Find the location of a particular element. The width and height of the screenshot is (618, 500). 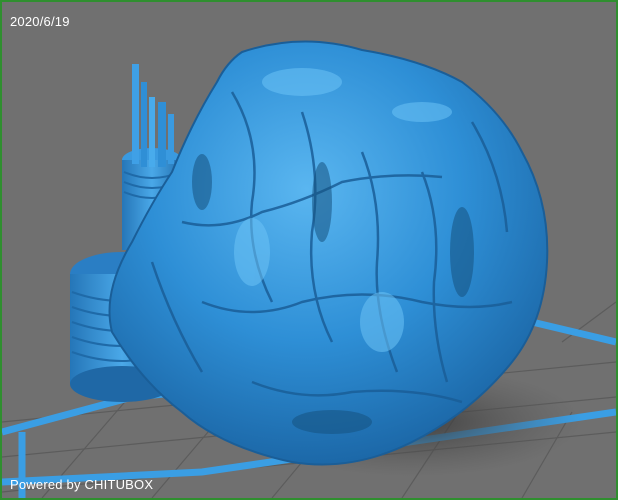

date-label: 2020/6/19 is located at coordinates (40, 21).